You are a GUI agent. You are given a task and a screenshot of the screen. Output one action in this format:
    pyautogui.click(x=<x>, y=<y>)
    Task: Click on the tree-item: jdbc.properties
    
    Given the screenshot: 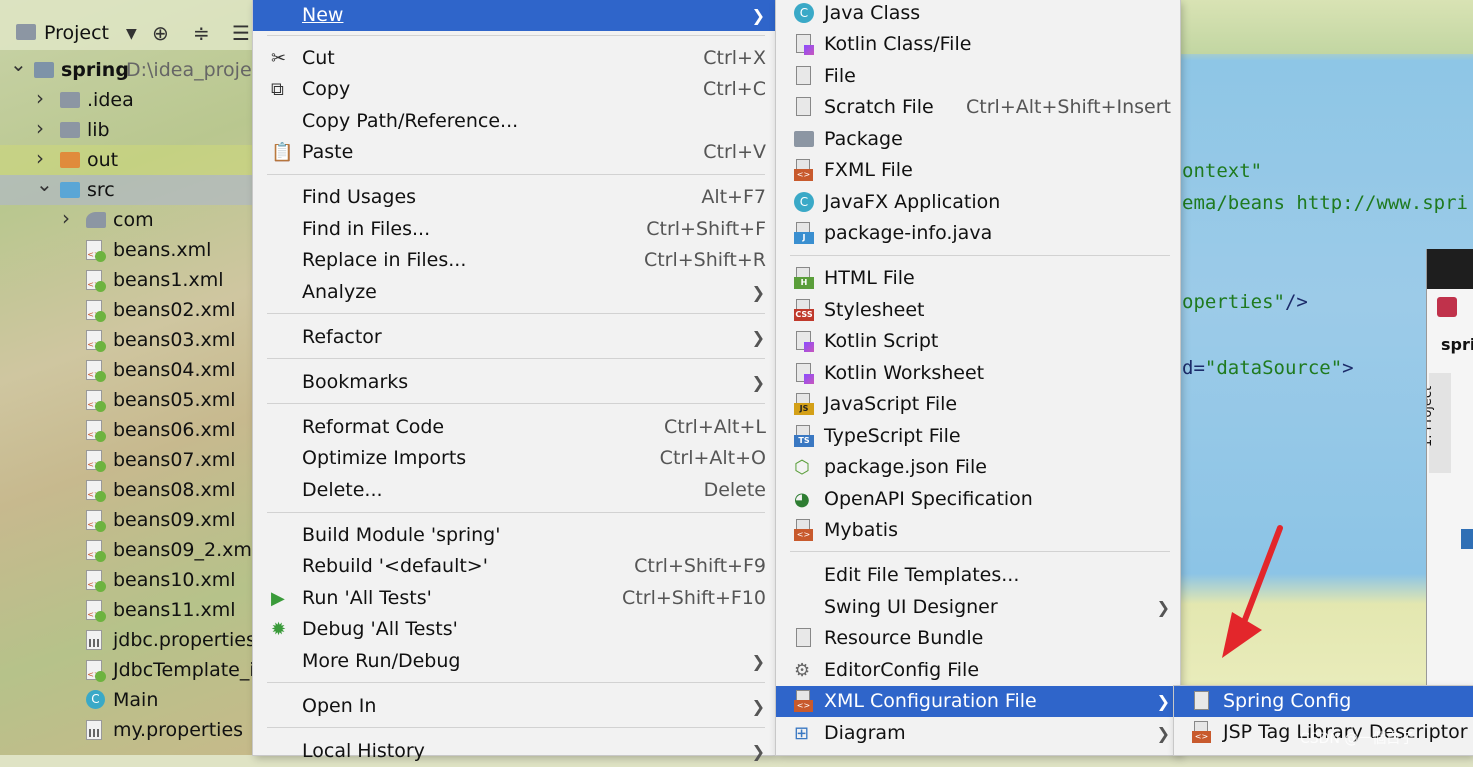 What is the action you would take?
    pyautogui.click(x=126, y=640)
    